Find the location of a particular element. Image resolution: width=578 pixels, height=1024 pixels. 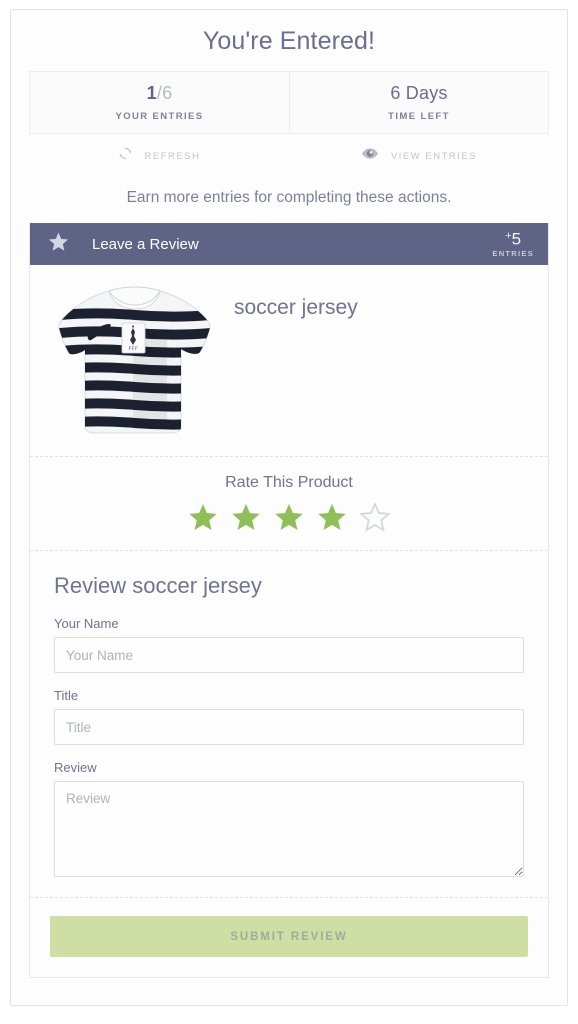

your-entries-count: 1 is located at coordinates (151, 92).